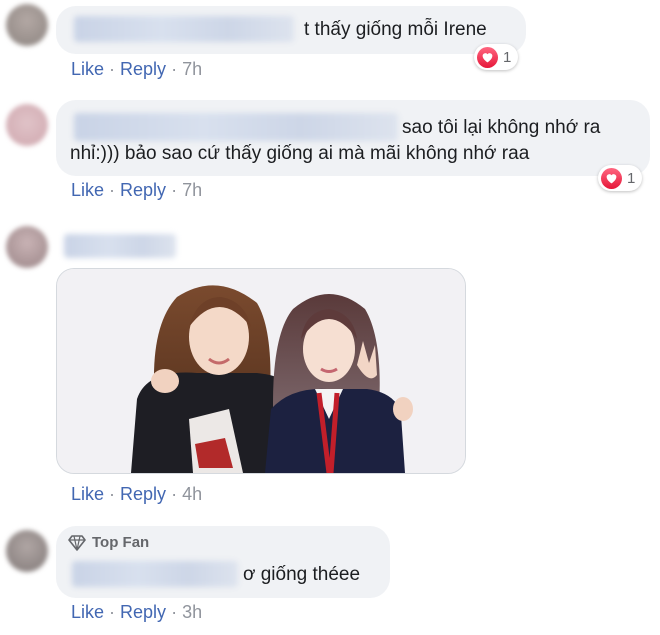  What do you see at coordinates (302, 574) in the screenshot?
I see `comment-text: ơ giống théee` at bounding box center [302, 574].